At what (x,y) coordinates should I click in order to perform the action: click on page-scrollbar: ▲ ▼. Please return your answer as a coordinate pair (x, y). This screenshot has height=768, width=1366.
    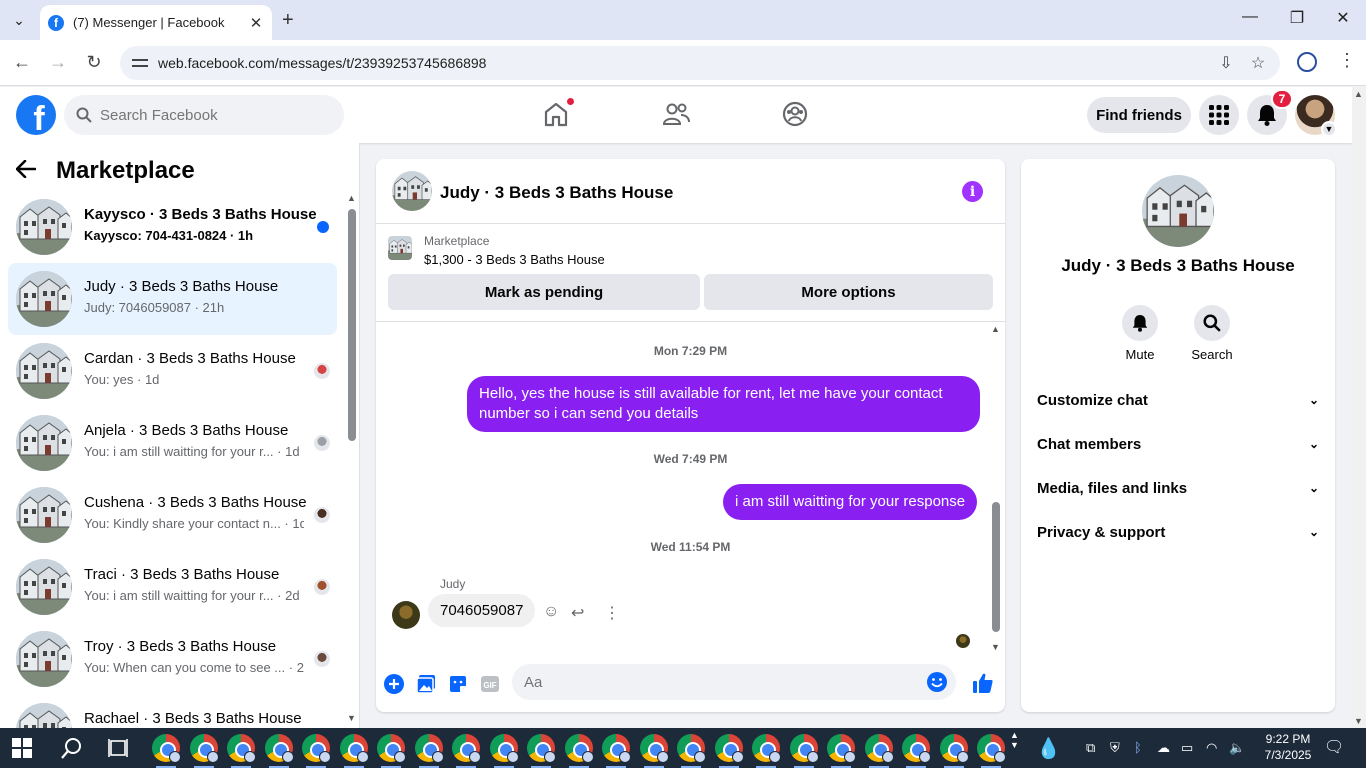
    Looking at the image, I should click on (1359, 407).